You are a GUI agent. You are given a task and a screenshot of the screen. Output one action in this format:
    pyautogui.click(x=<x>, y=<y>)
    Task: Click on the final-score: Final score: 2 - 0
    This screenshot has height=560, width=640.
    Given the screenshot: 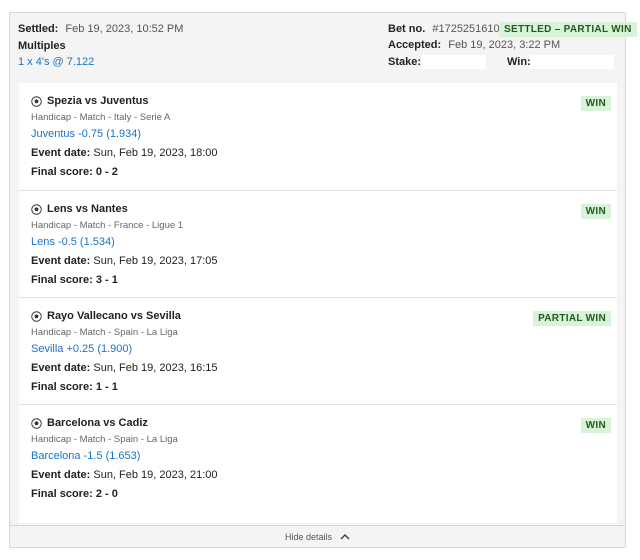 What is the action you would take?
    pyautogui.click(x=74, y=494)
    